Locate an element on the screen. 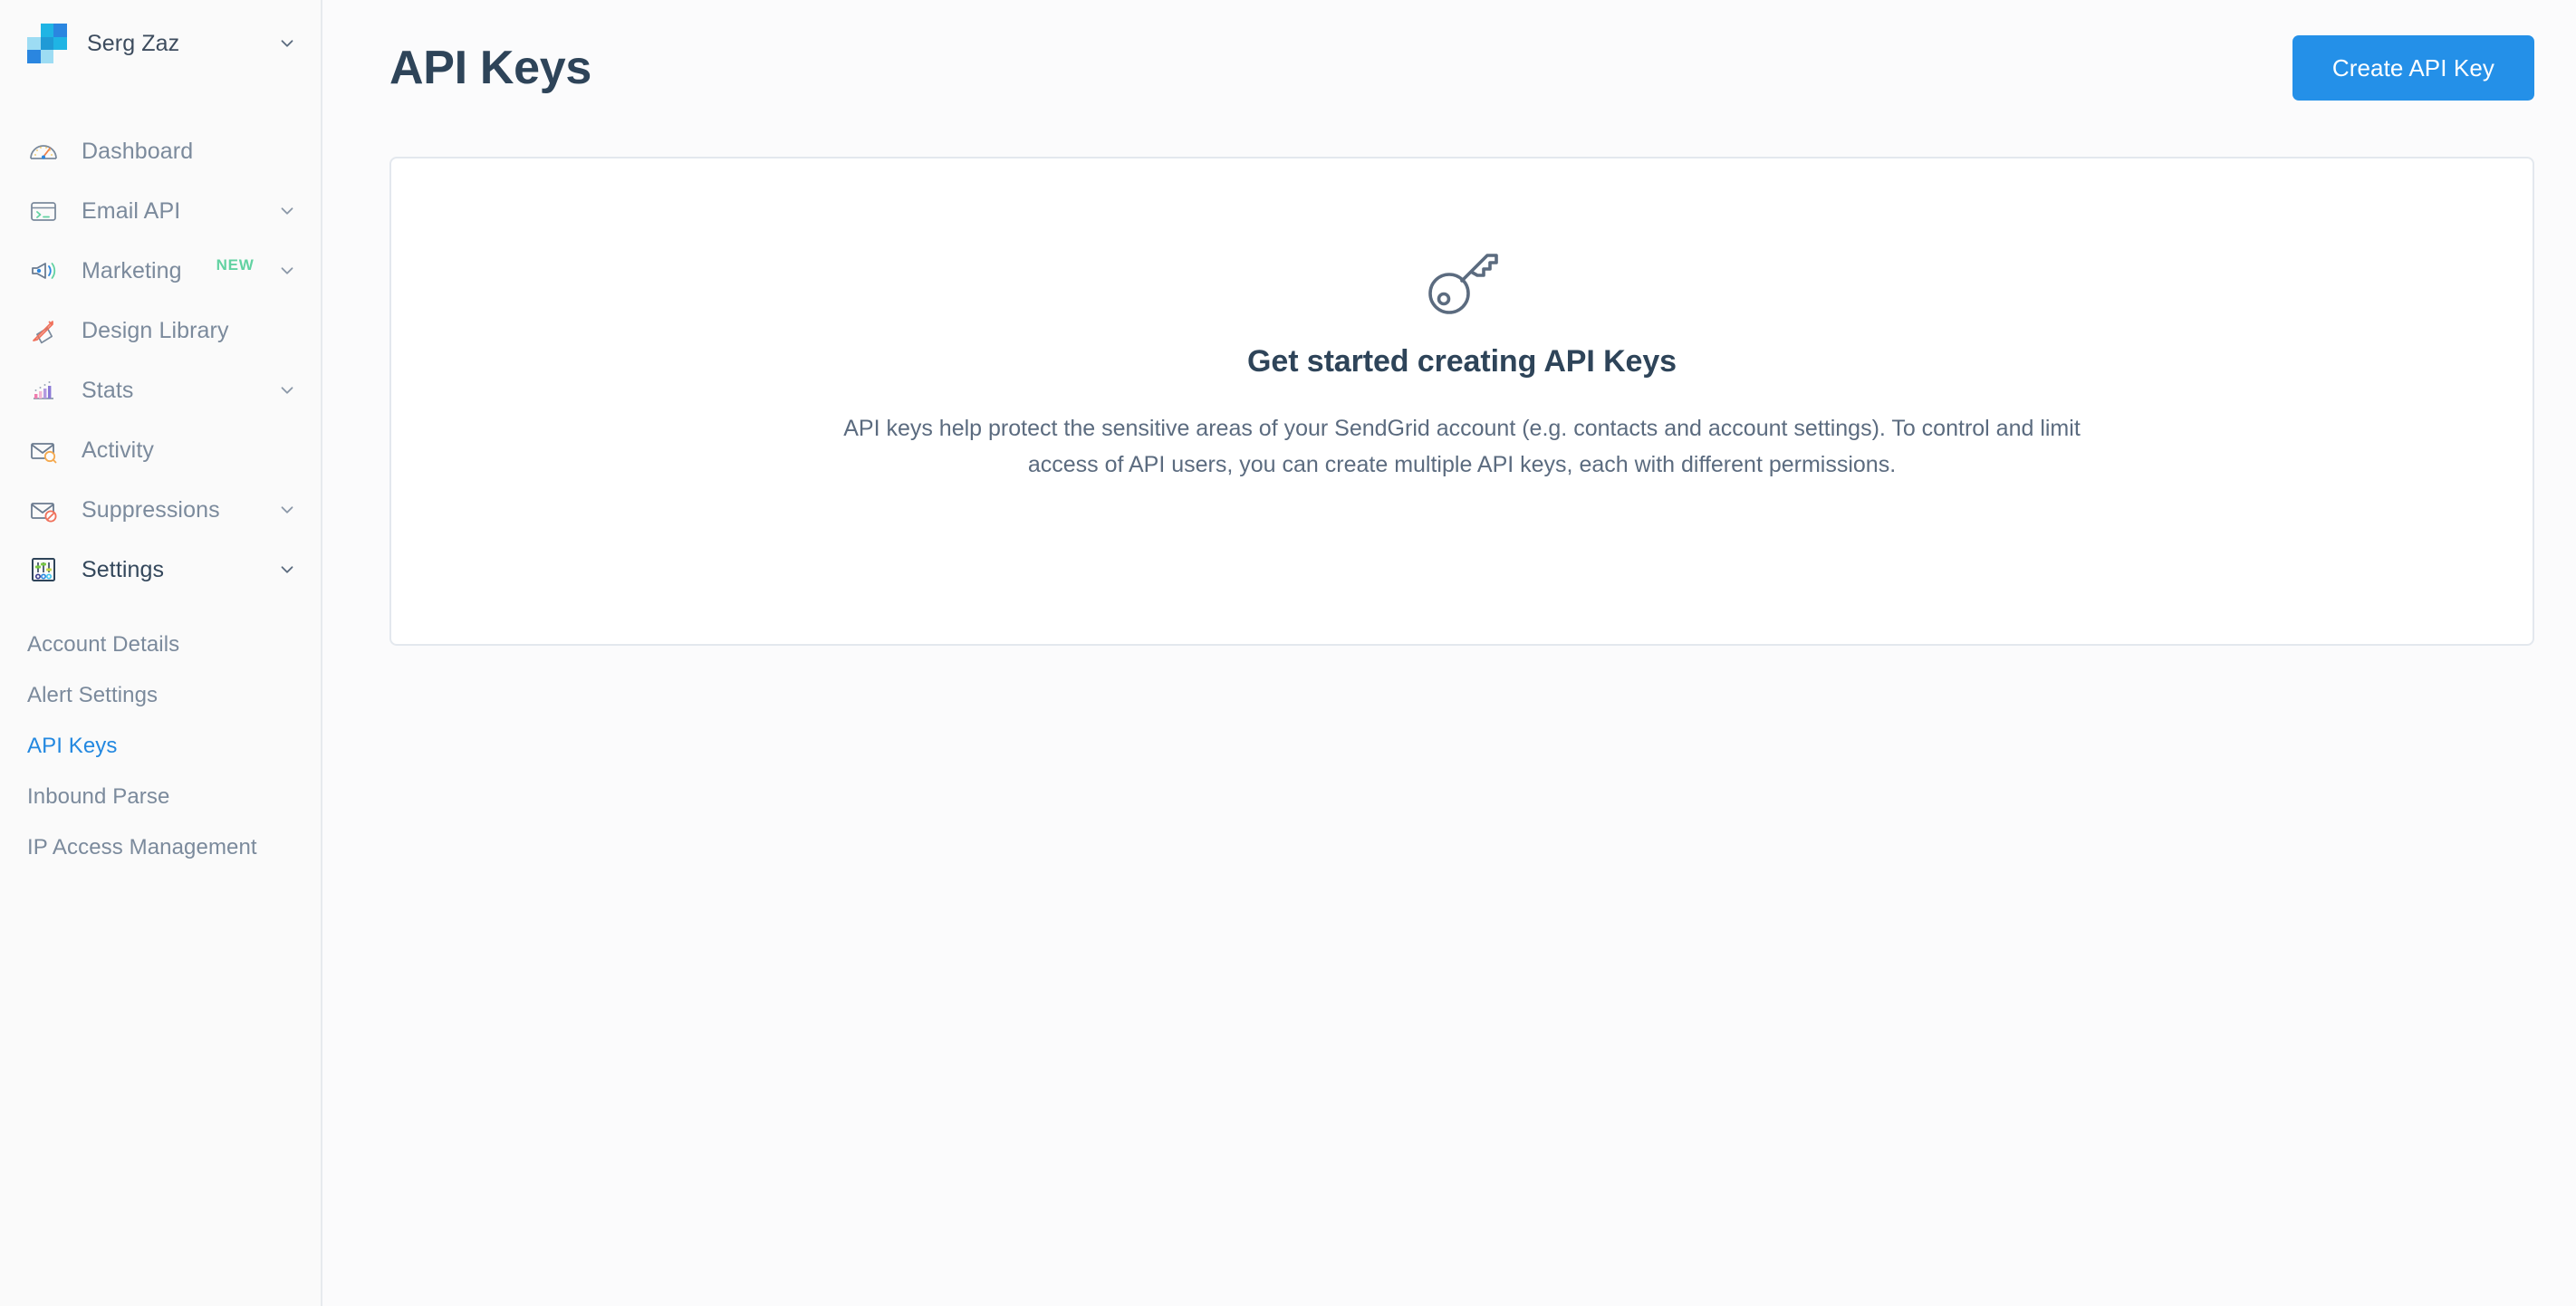  terminal-icon is located at coordinates (43, 211).